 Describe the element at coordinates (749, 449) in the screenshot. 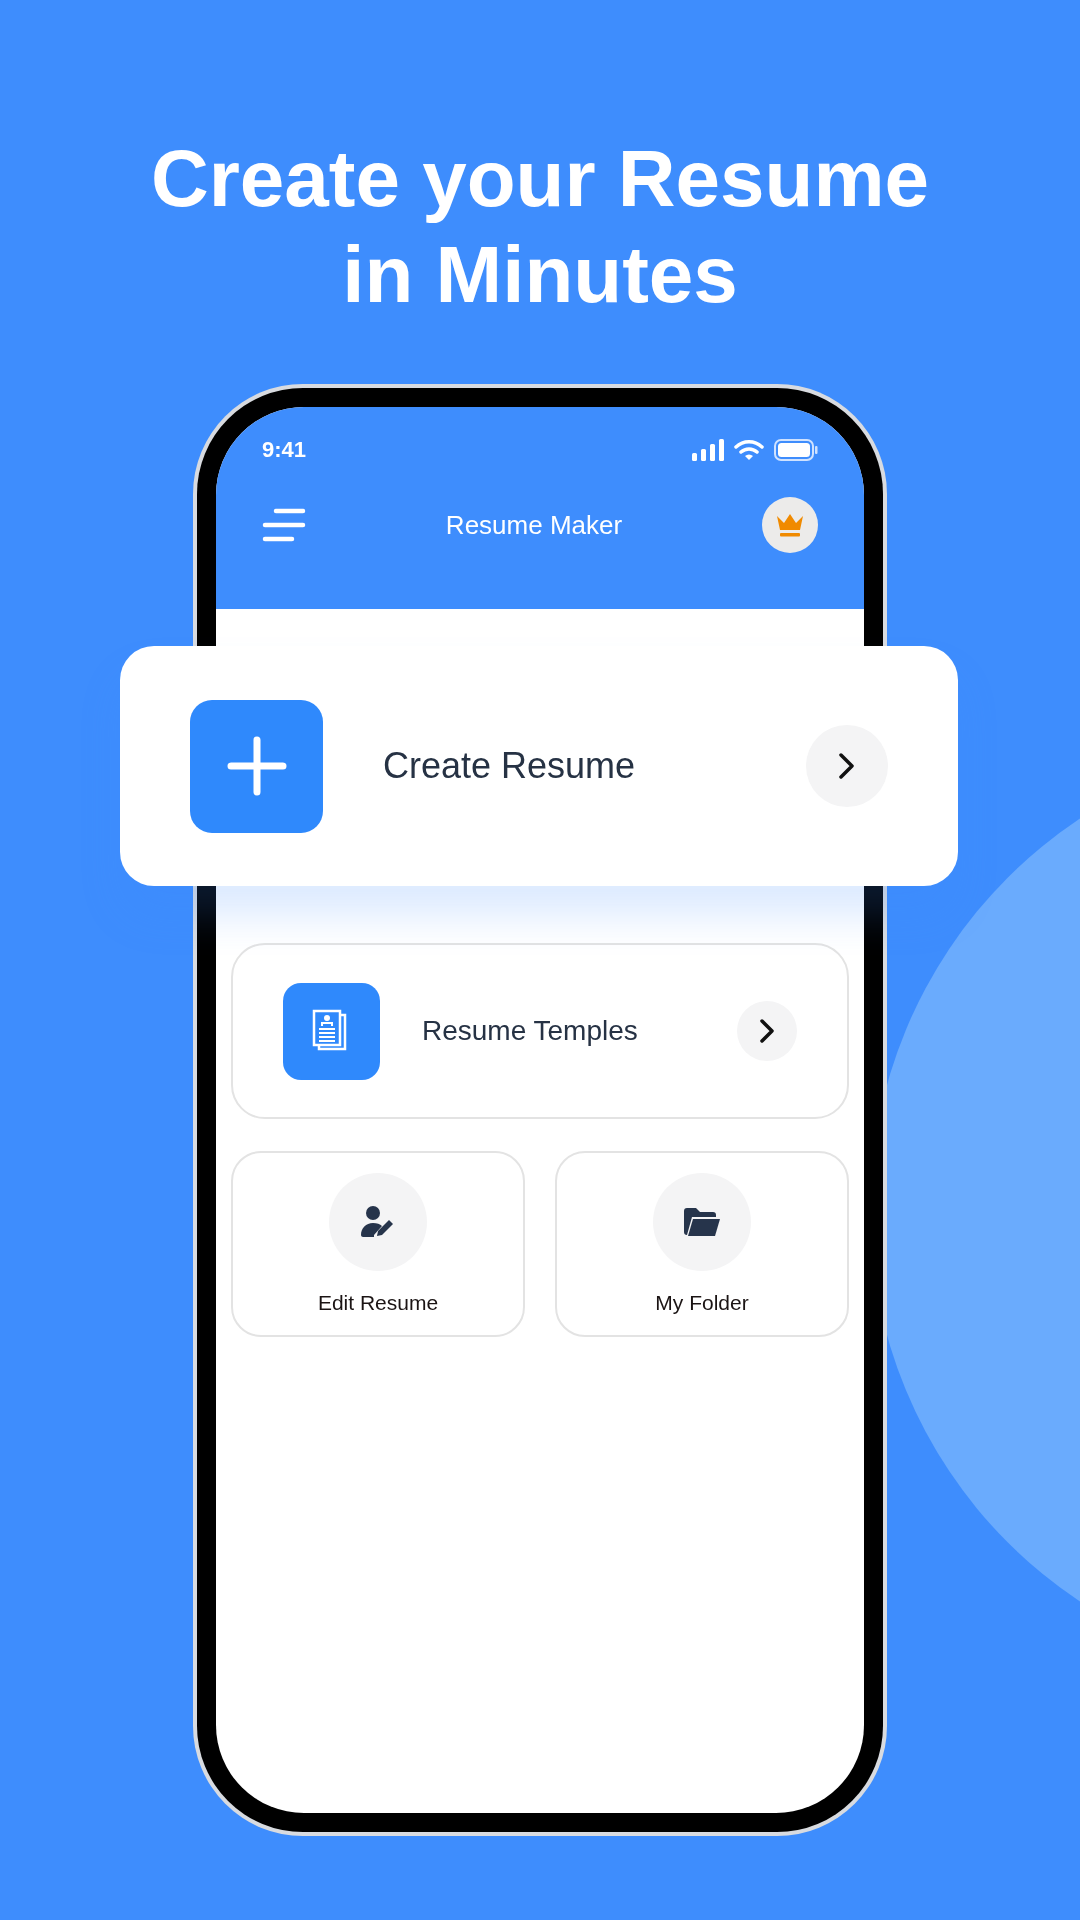

I see `wifi-icon` at that location.